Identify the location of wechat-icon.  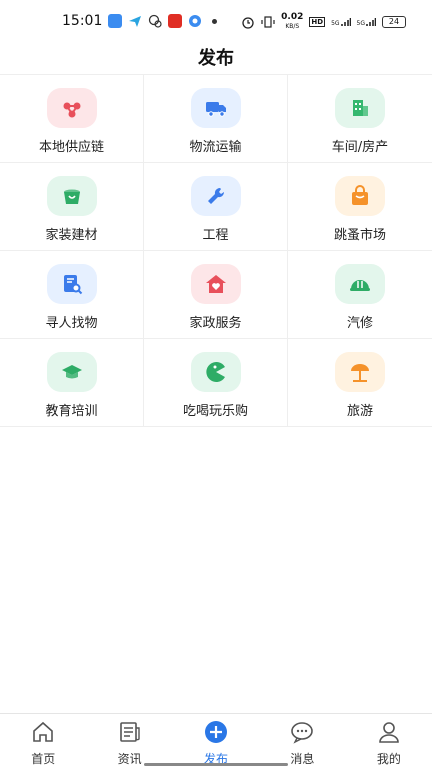
(155, 21).